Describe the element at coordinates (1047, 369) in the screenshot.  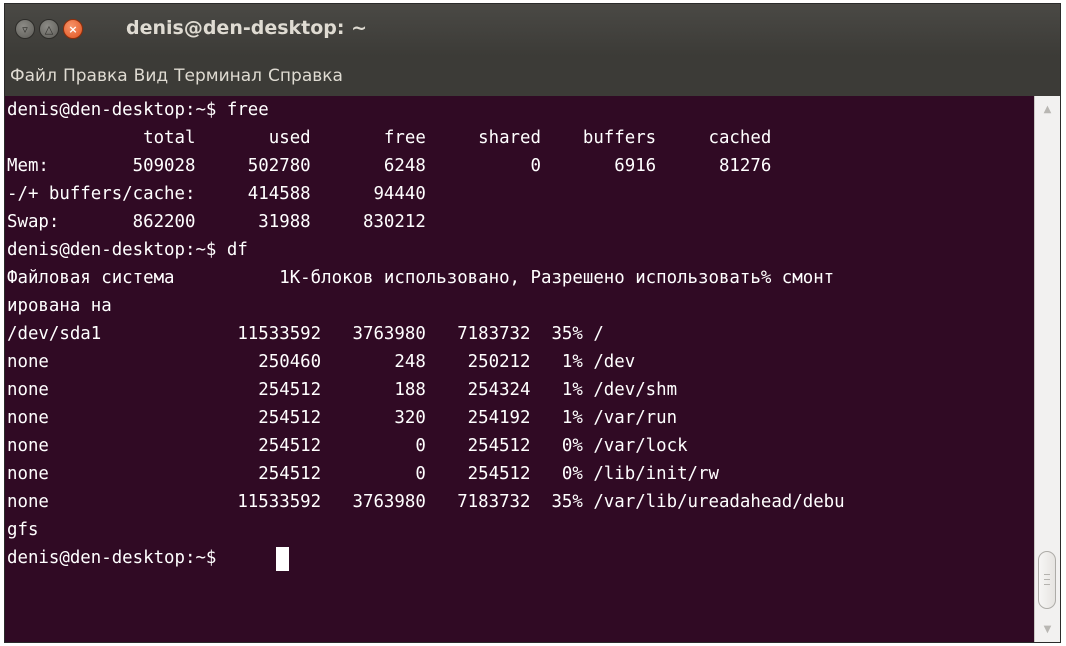
I see `vertical-scrollbar: ▲ ▼` at that location.